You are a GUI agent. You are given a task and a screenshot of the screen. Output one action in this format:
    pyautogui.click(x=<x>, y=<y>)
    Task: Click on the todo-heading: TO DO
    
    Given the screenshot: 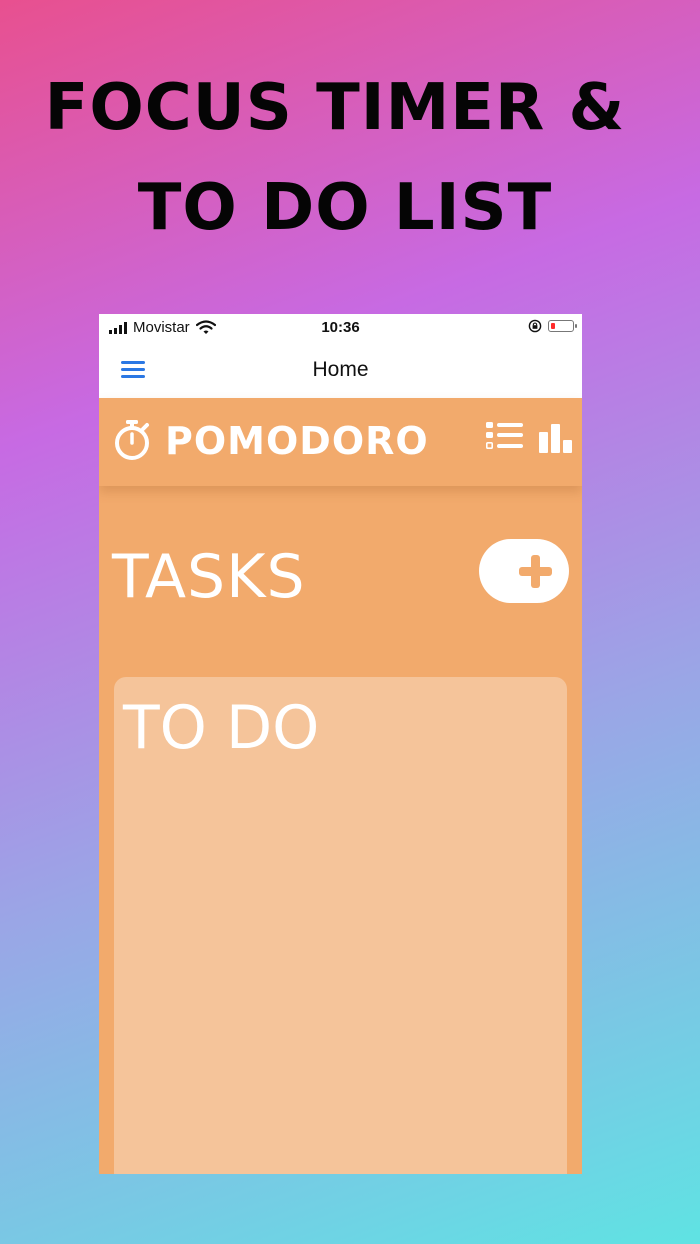 What is the action you would take?
    pyautogui.click(x=221, y=728)
    